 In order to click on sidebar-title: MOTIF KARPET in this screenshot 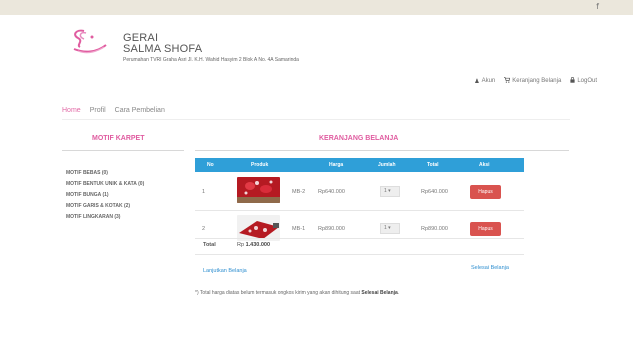, I will do `click(118, 138)`.